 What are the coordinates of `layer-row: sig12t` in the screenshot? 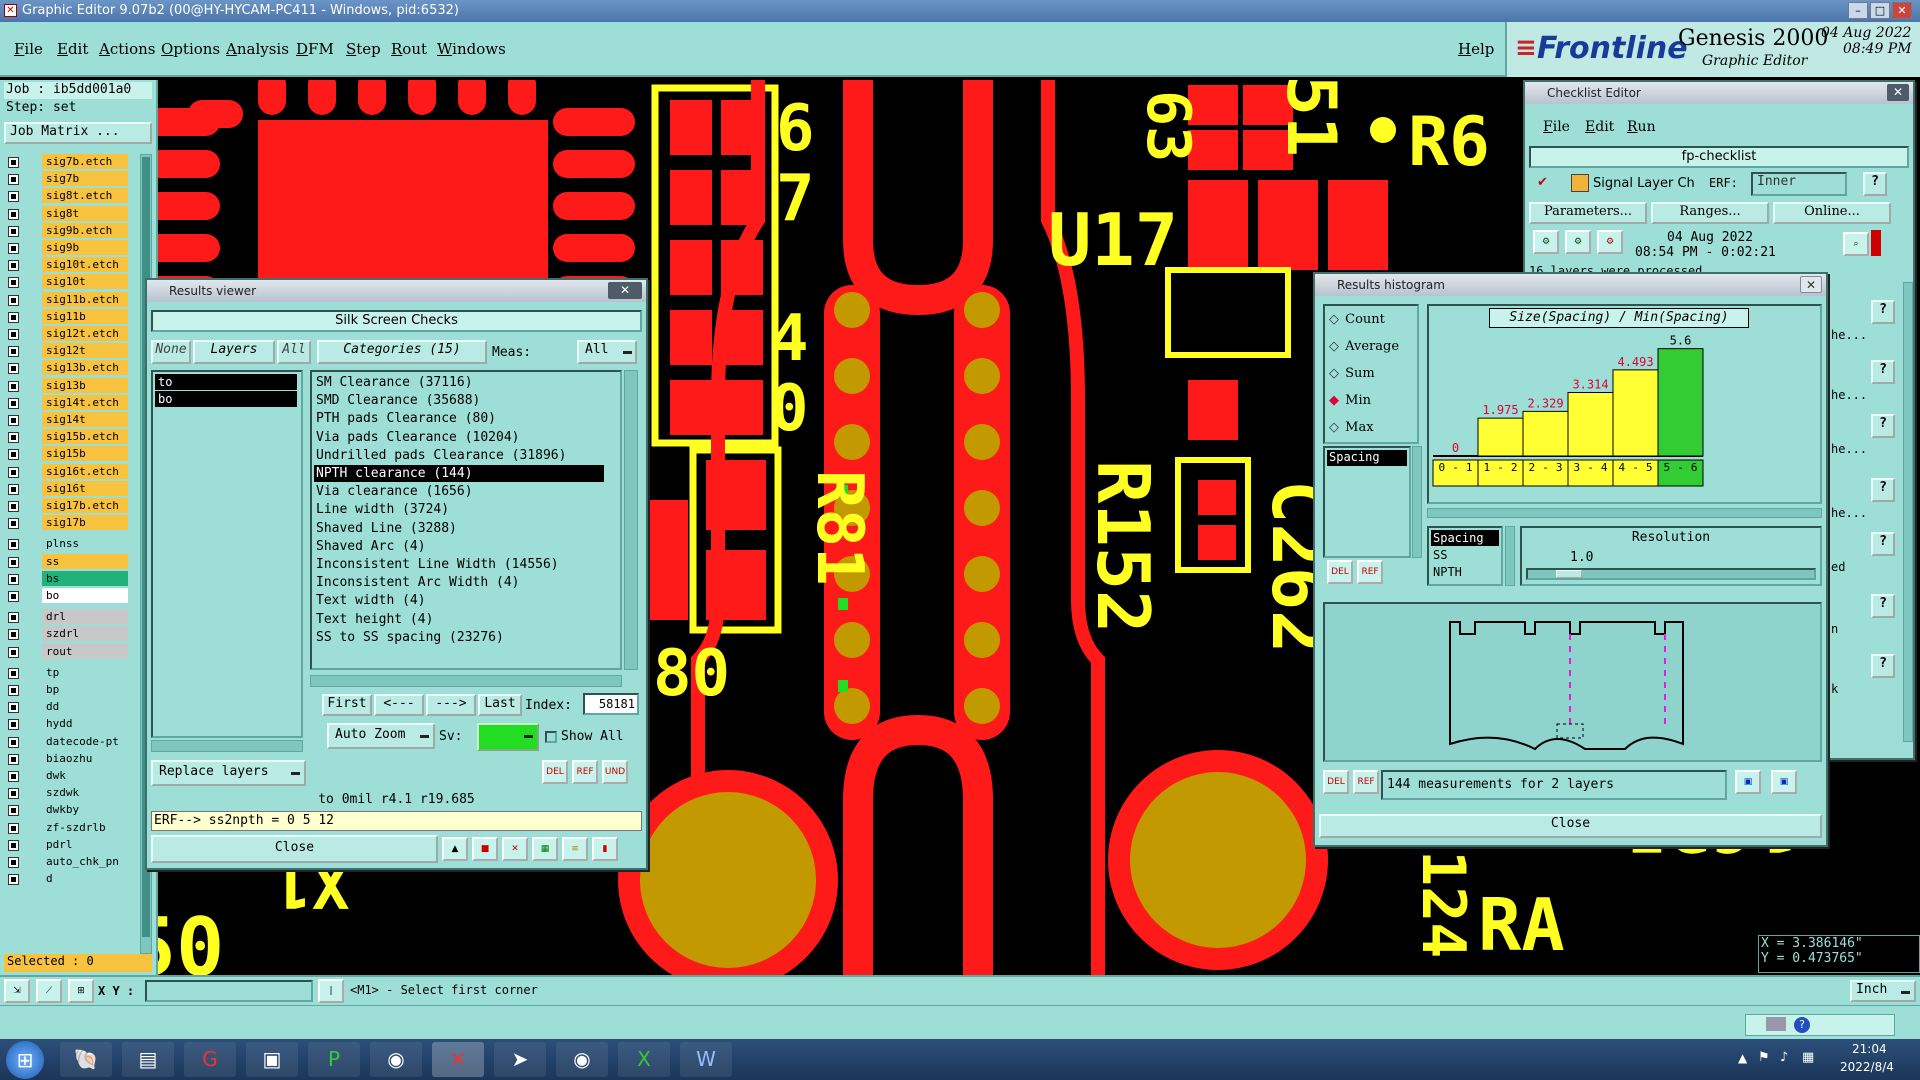 It's located at (67, 351).